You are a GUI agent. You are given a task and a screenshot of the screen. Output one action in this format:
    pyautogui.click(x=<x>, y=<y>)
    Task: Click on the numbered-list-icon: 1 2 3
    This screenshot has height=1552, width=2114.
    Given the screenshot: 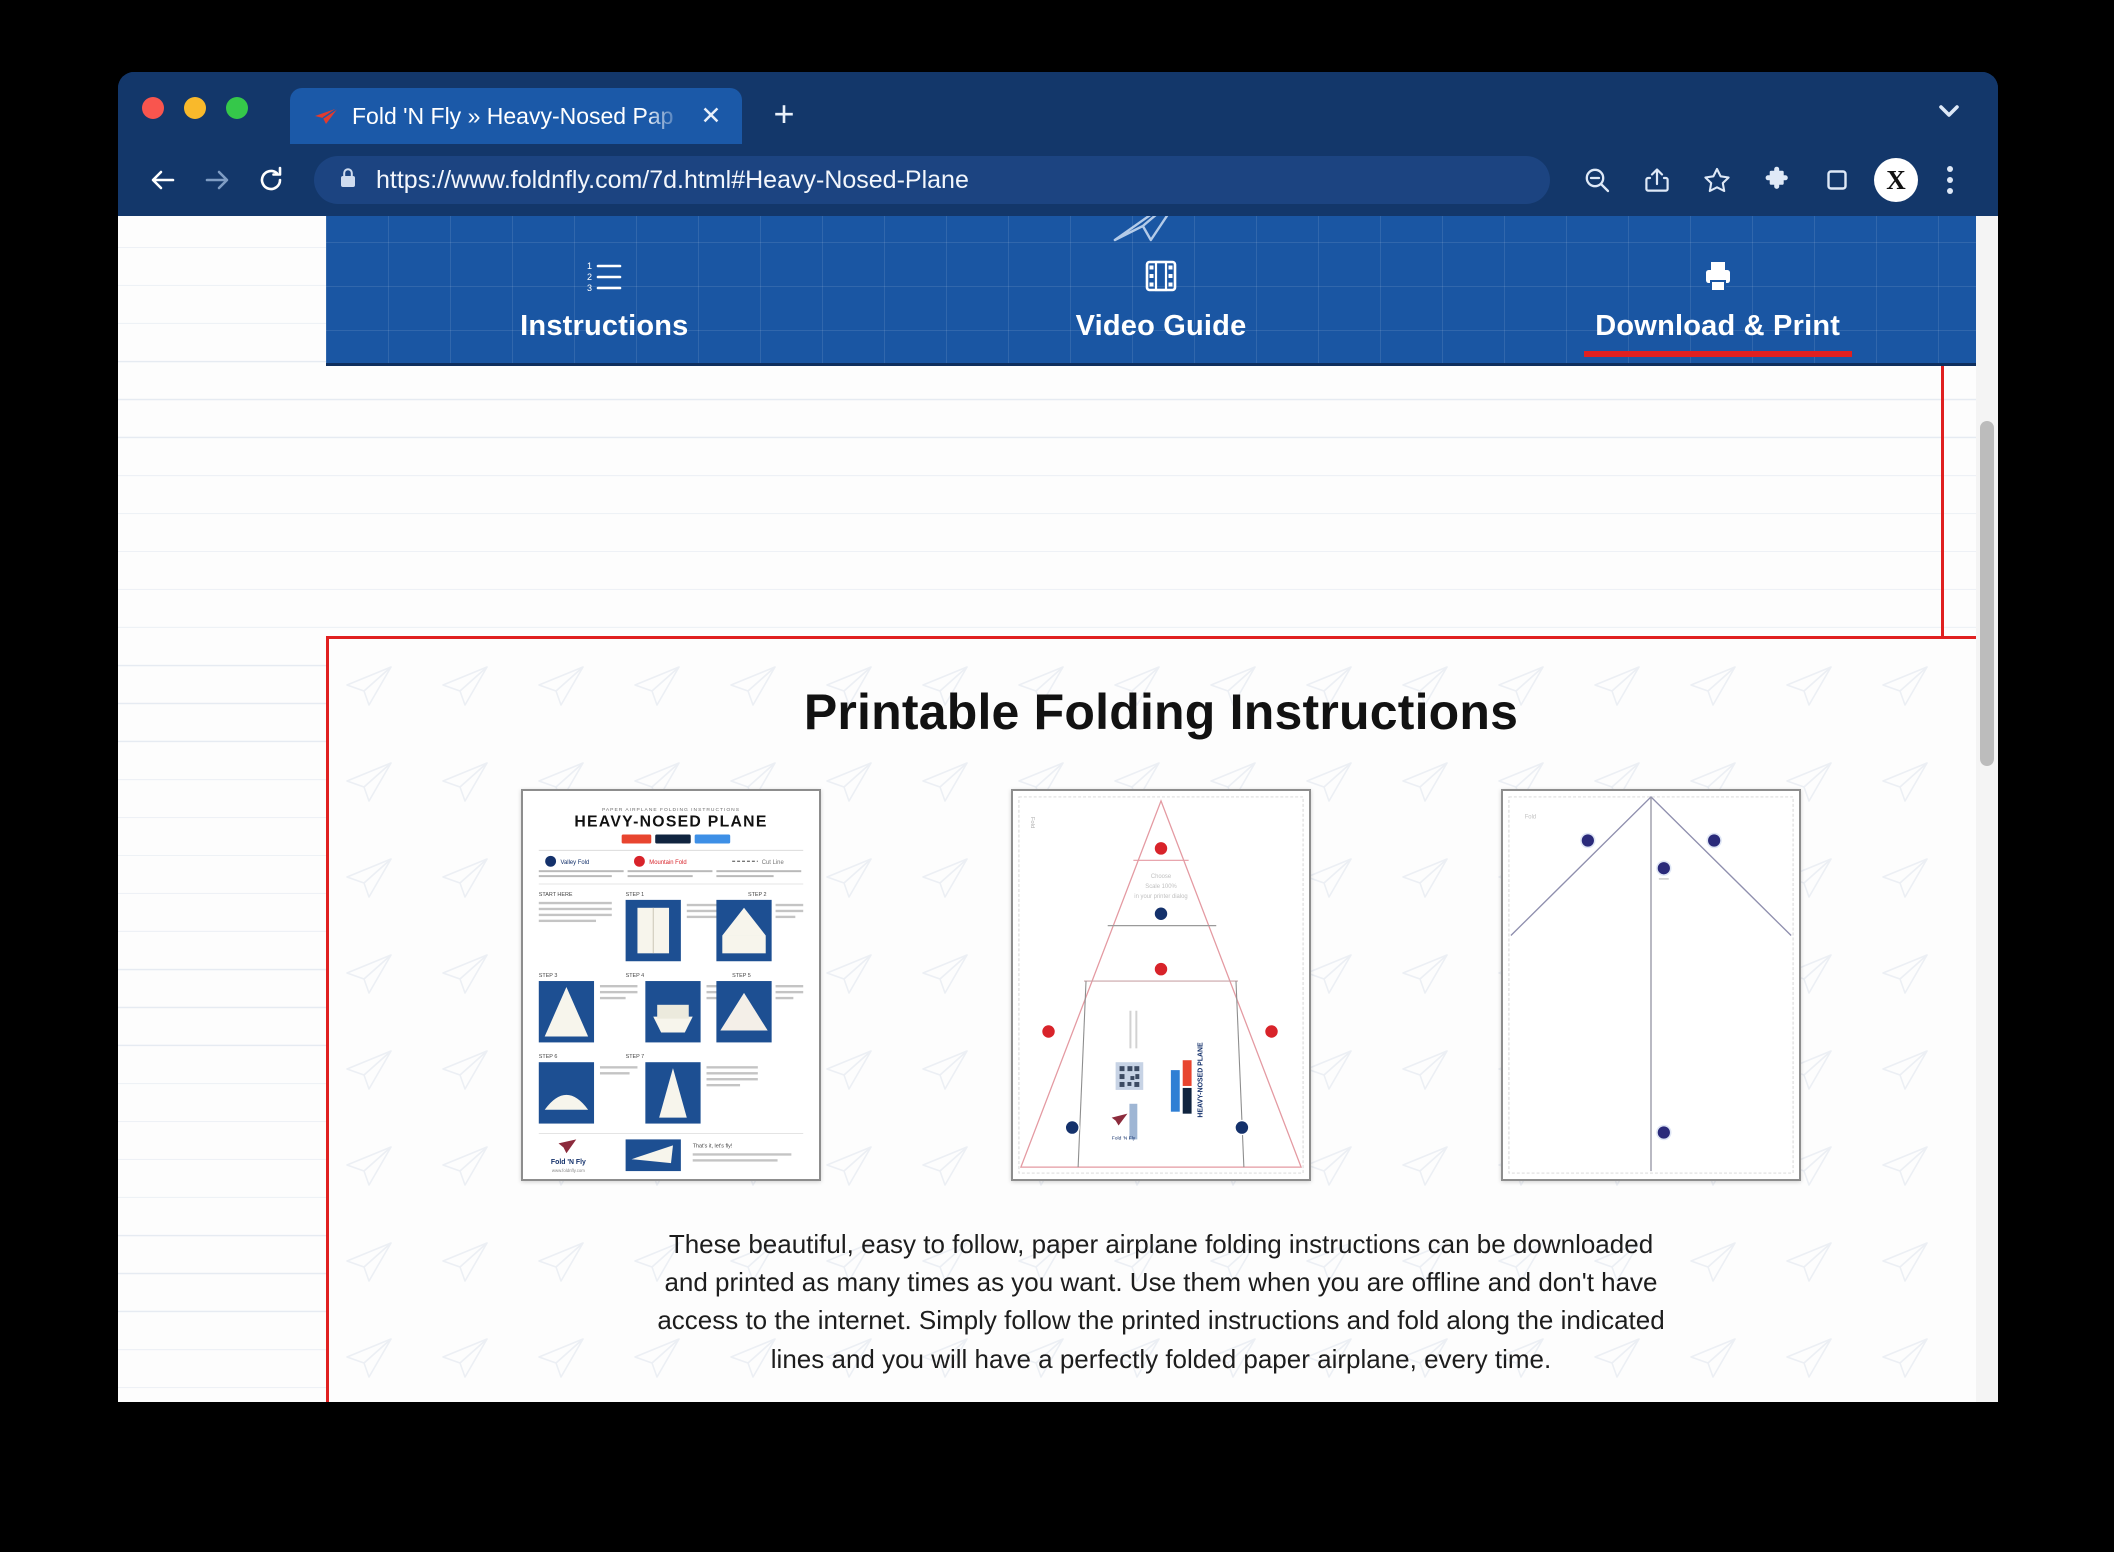 What is the action you would take?
    pyautogui.click(x=604, y=276)
    